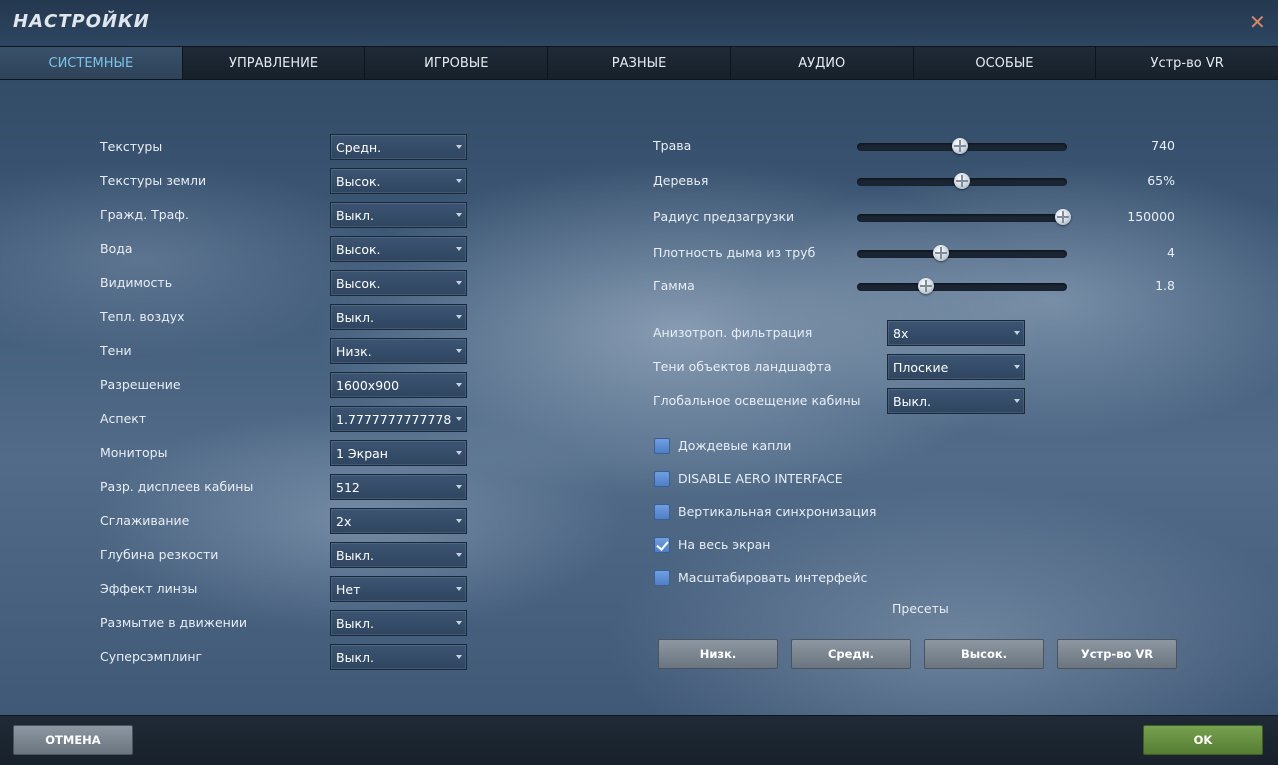 The height and width of the screenshot is (765, 1278). I want to click on resolution-select: 1600x900, so click(398, 385).